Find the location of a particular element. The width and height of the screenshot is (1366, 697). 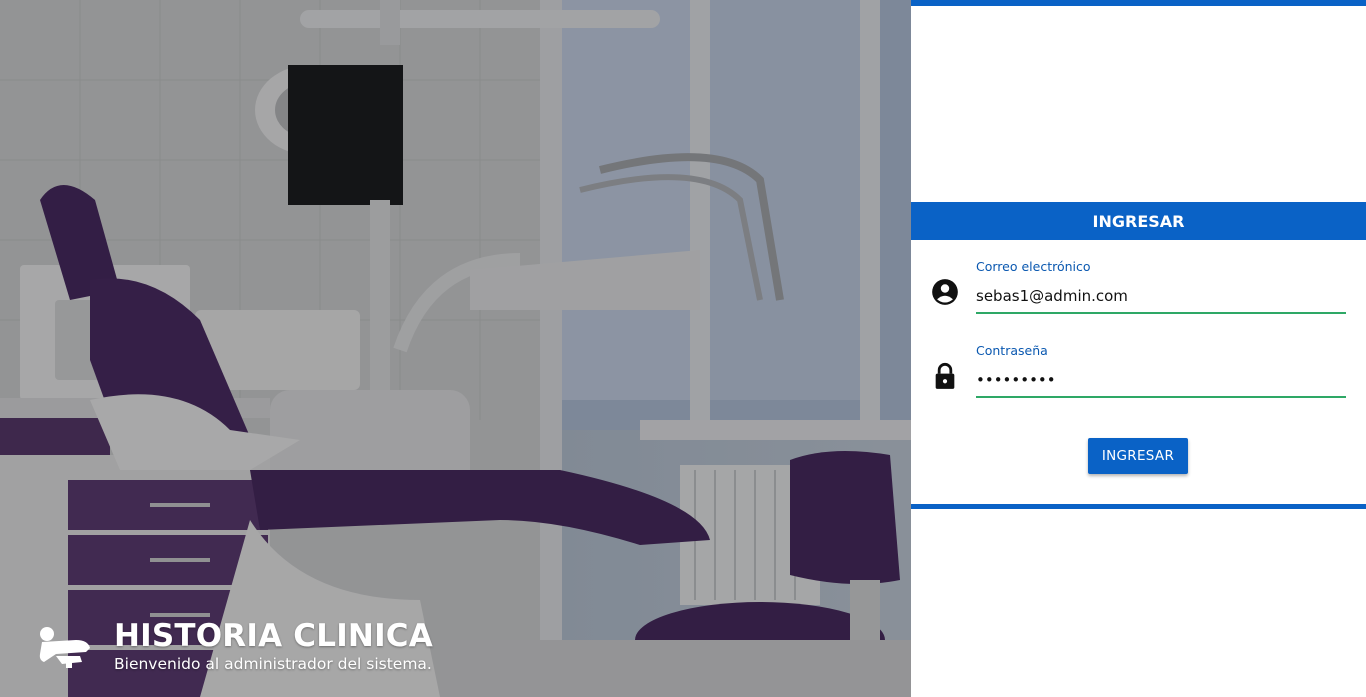

password-input is located at coordinates (1161, 381).